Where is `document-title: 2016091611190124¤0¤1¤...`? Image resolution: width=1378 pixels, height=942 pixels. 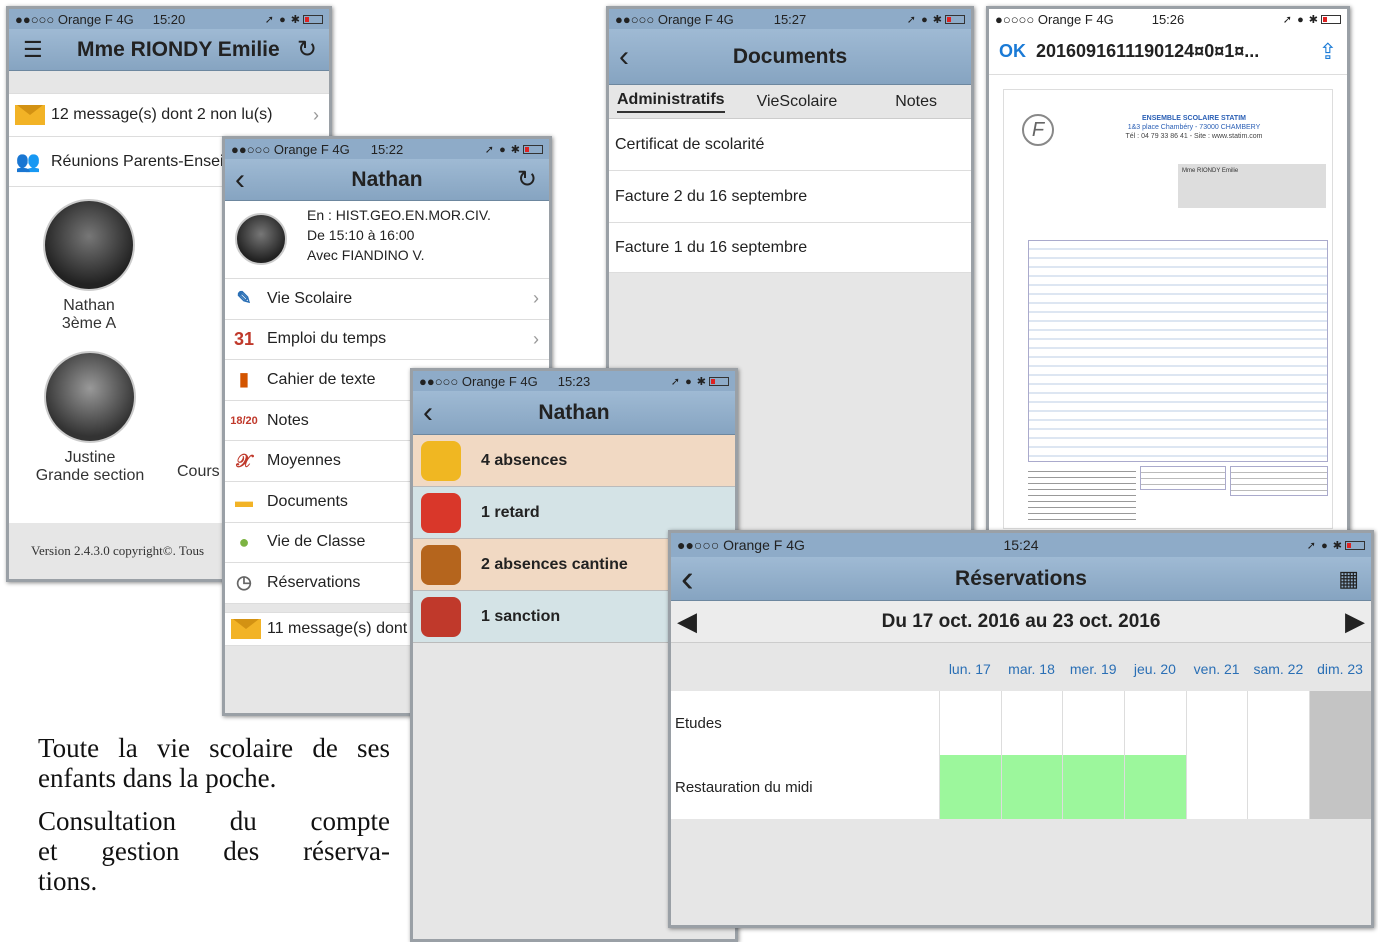 document-title: 2016091611190124¤0¤1¤... is located at coordinates (1148, 51).